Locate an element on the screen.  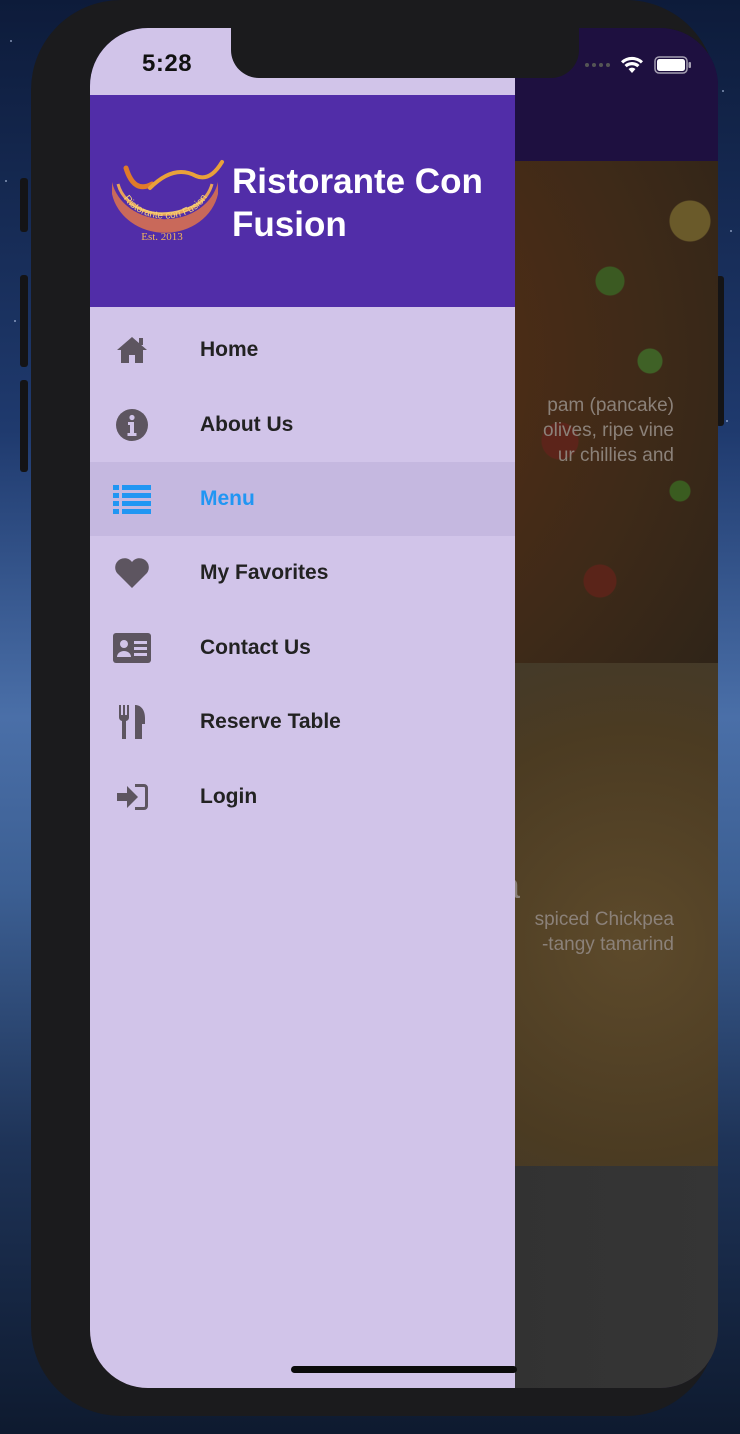
sign-in-icon is located at coordinates (132, 797).